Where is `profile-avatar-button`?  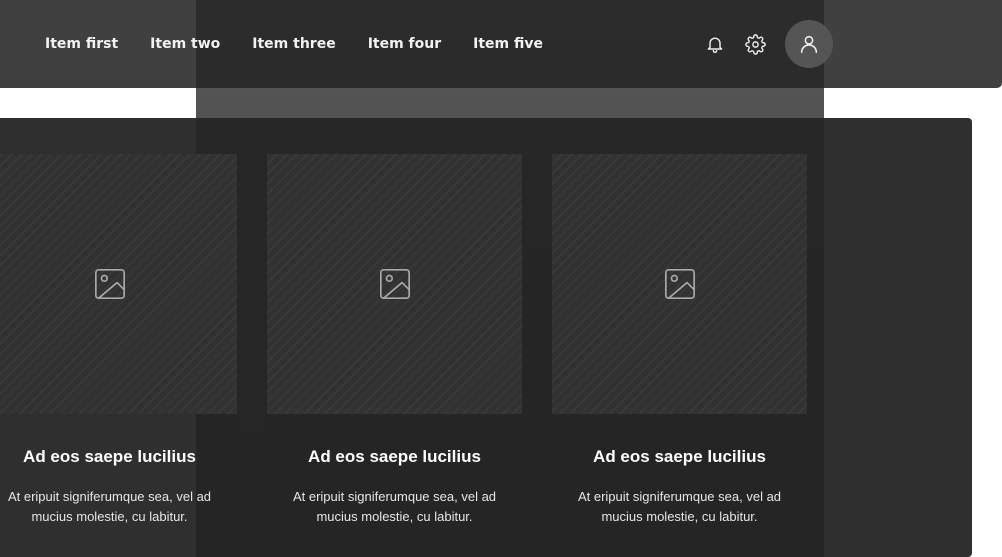
profile-avatar-button is located at coordinates (809, 44).